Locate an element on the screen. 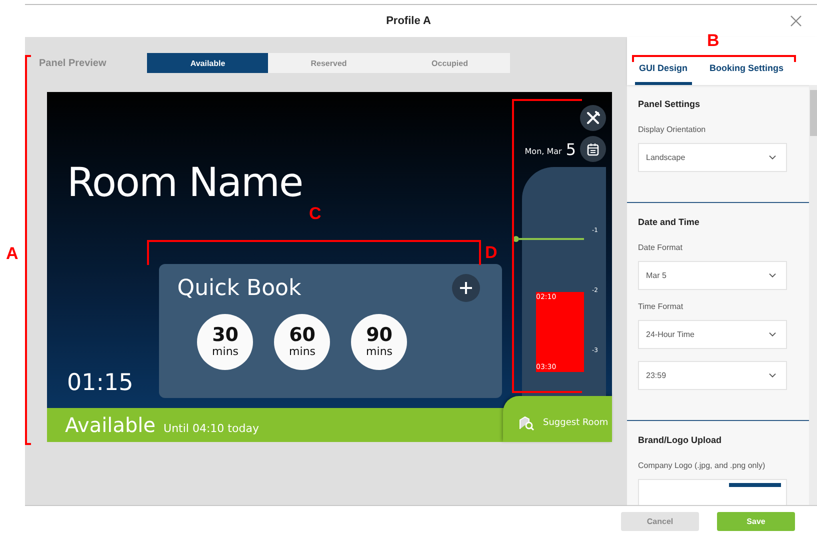 The image size is (817, 546). settings-tab: Booking Settings is located at coordinates (747, 74).